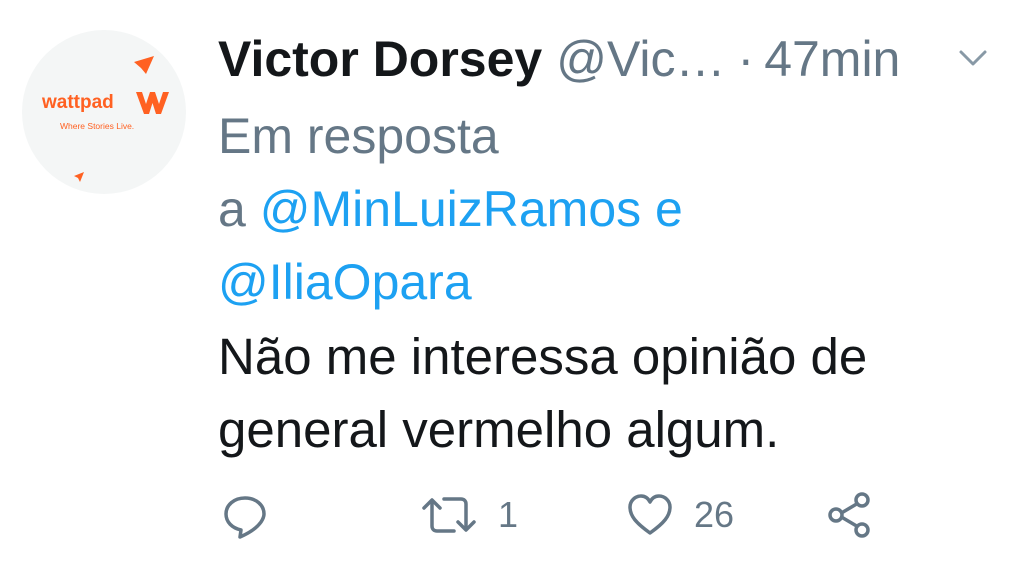  I want to click on wattpad-w-logo, so click(152, 103).